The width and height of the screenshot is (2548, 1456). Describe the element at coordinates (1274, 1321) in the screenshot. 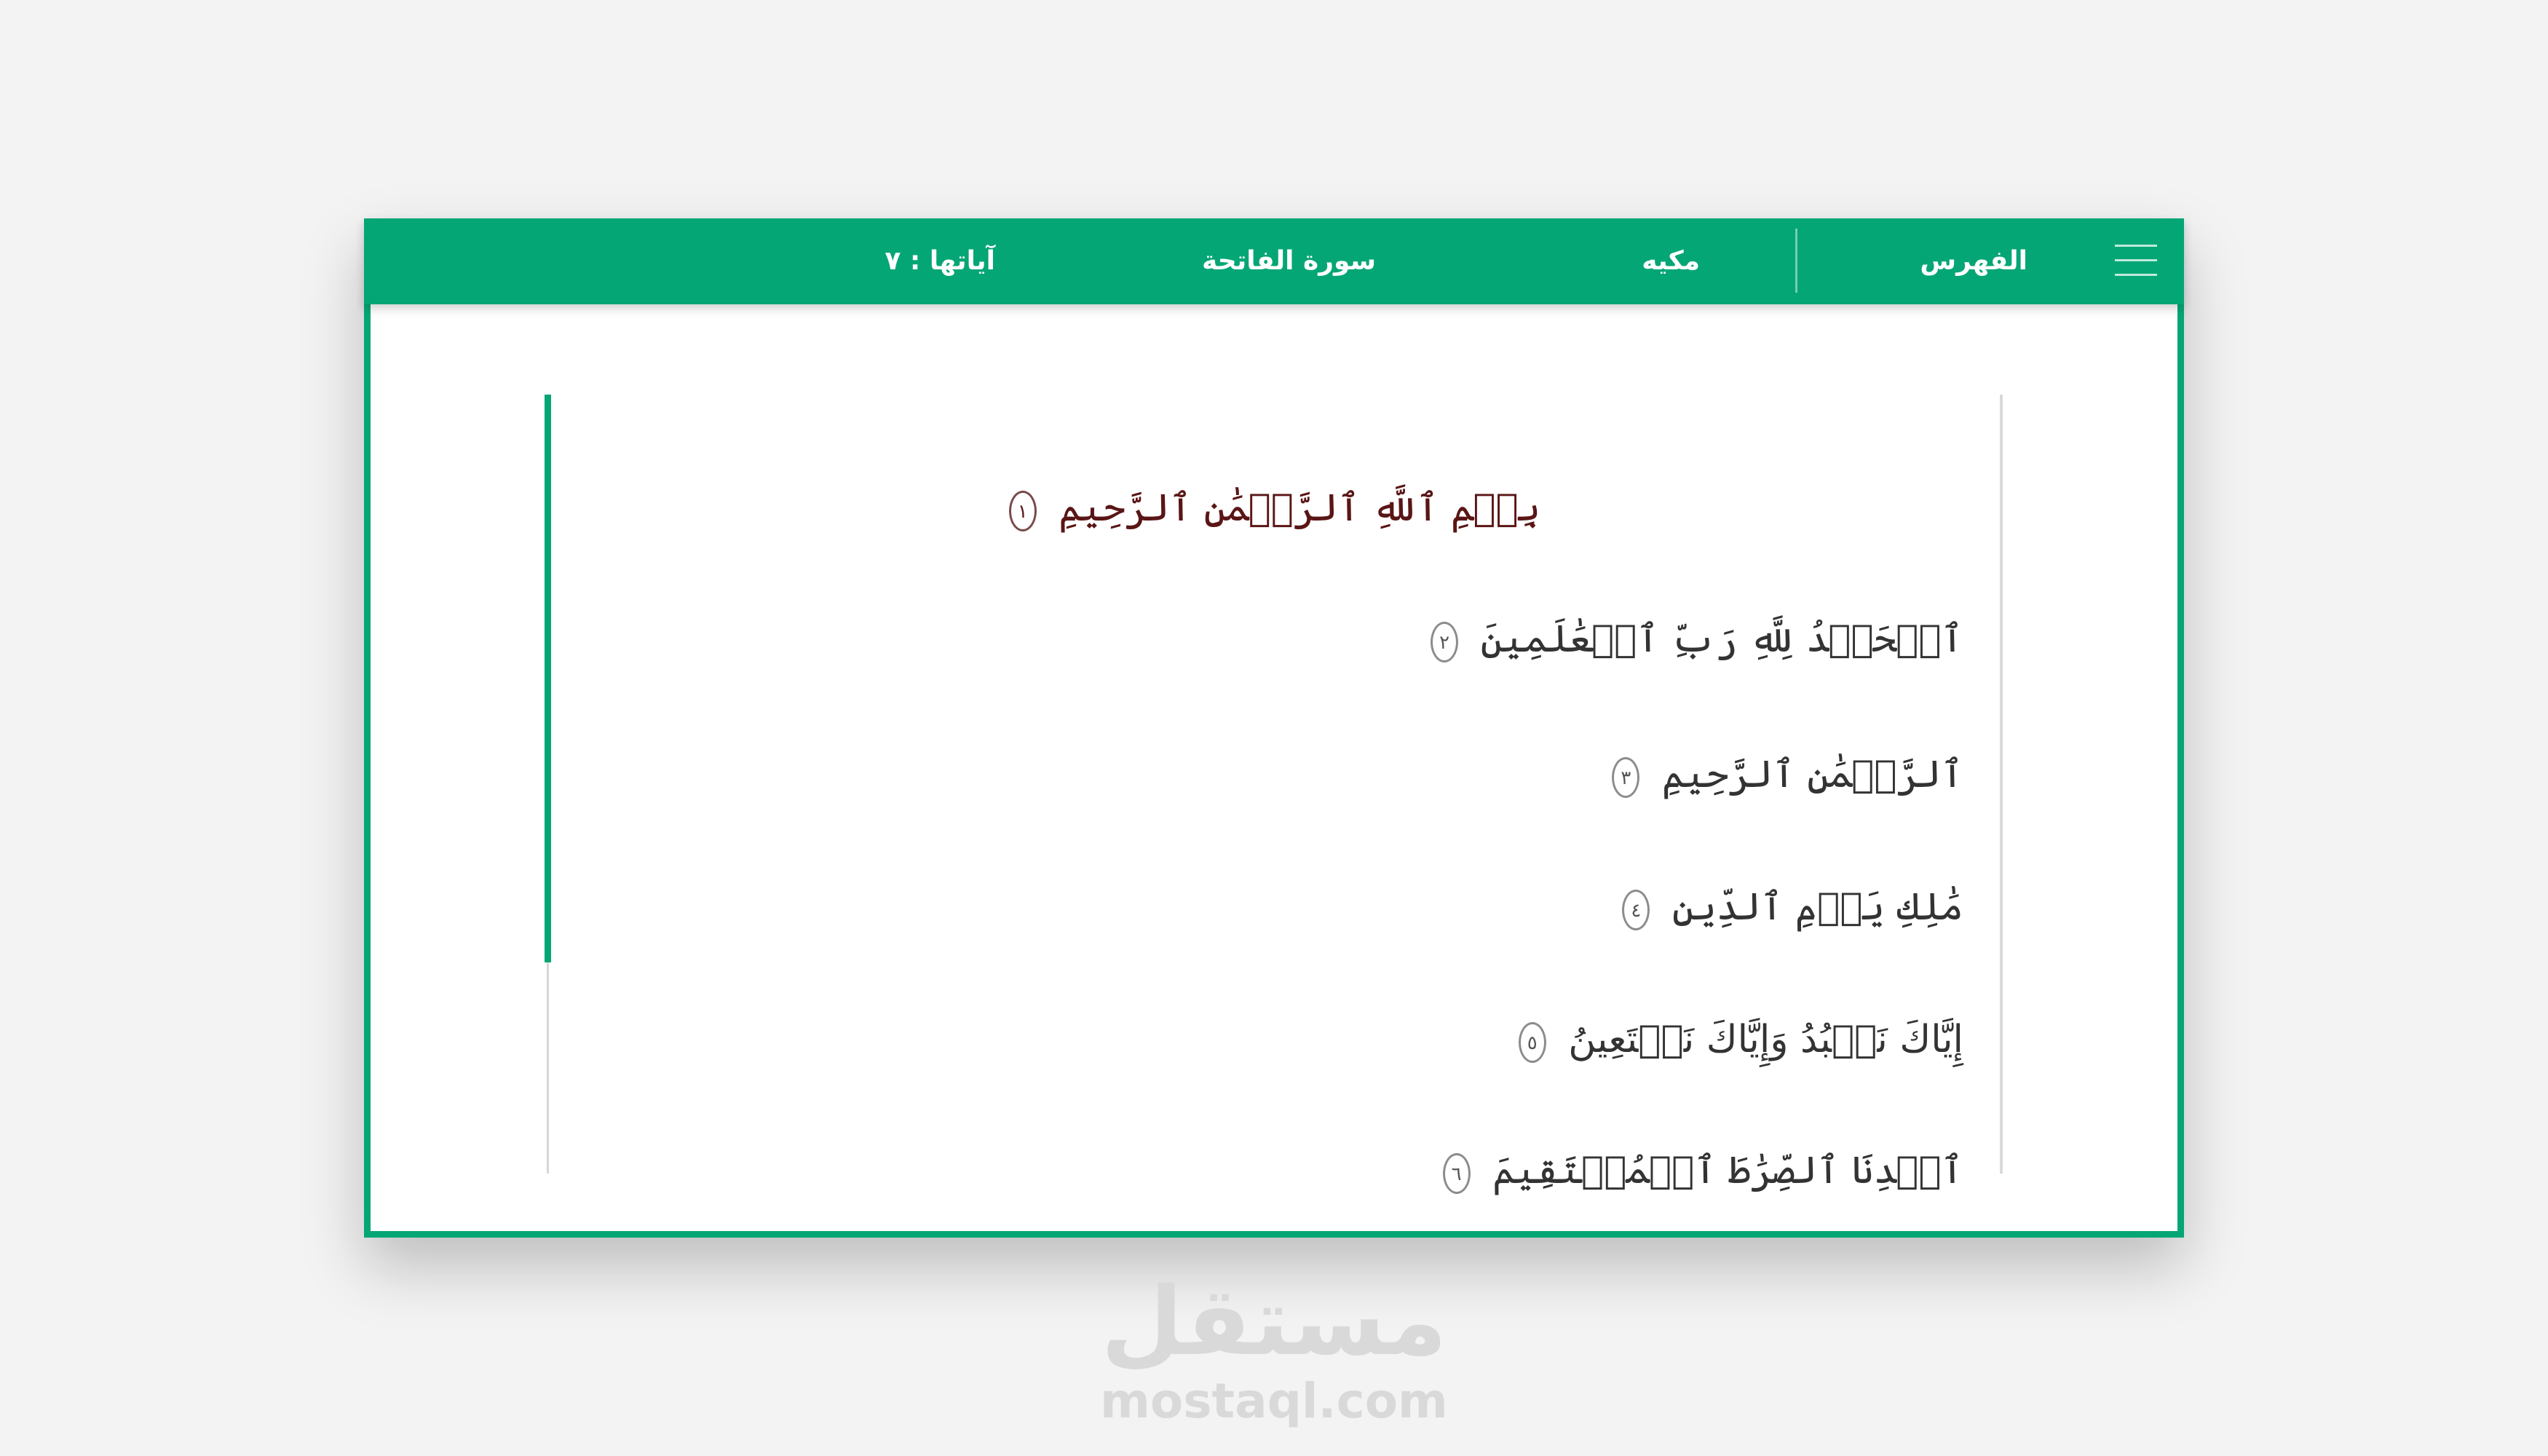

I see `watermark-logo: مستقل` at that location.